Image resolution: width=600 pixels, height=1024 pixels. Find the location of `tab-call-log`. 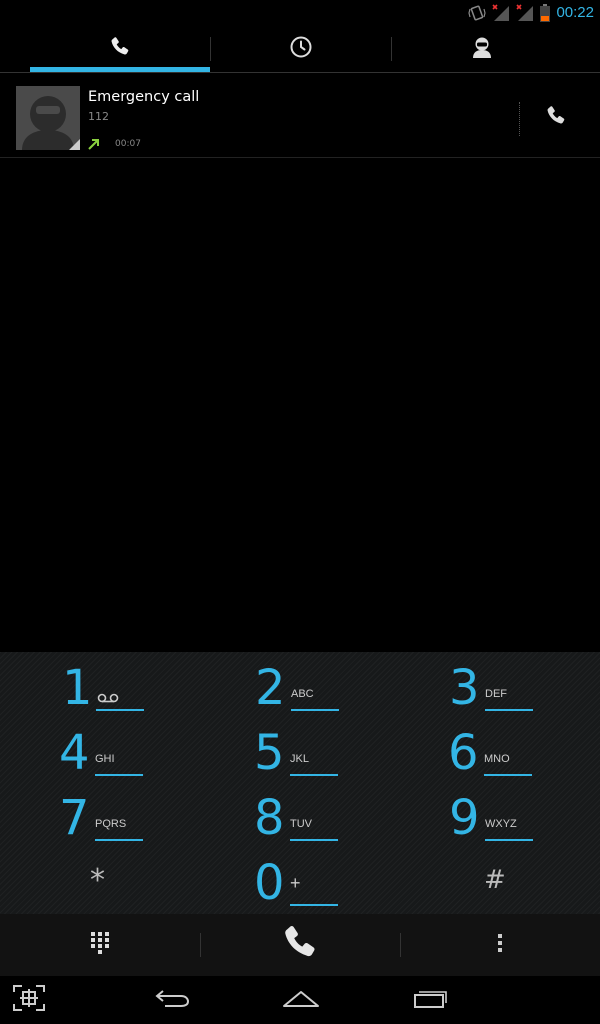

tab-call-log is located at coordinates (301, 49).